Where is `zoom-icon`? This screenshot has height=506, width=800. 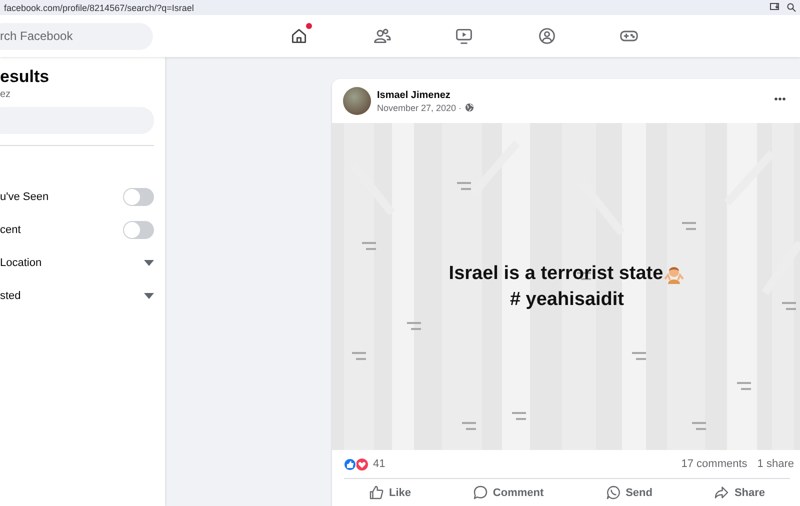 zoom-icon is located at coordinates (791, 7).